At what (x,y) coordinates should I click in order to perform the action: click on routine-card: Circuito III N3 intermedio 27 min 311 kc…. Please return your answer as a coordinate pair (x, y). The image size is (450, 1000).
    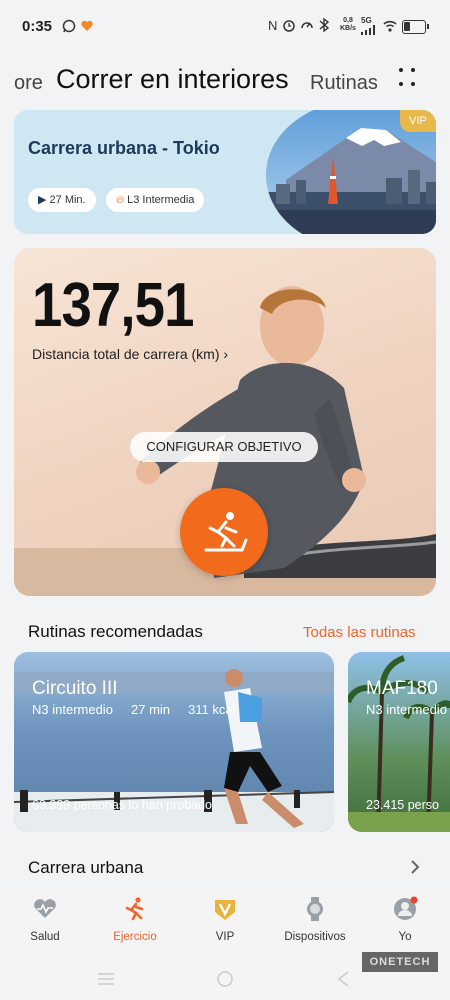
    Looking at the image, I should click on (174, 742).